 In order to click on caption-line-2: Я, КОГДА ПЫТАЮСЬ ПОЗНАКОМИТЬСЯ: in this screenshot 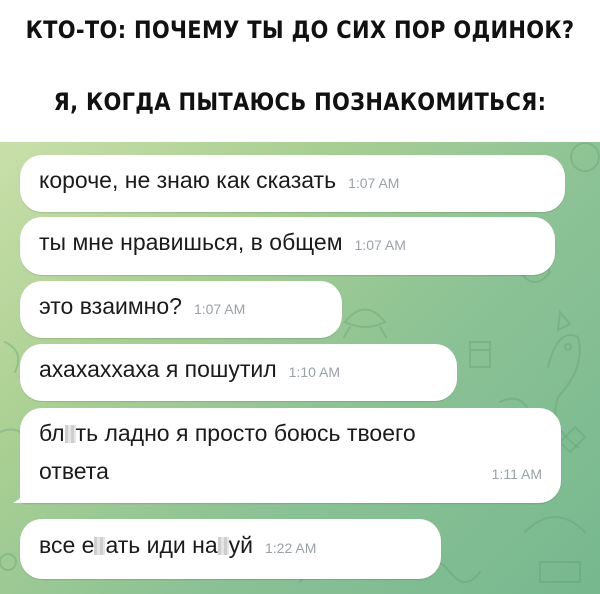, I will do `click(300, 102)`.